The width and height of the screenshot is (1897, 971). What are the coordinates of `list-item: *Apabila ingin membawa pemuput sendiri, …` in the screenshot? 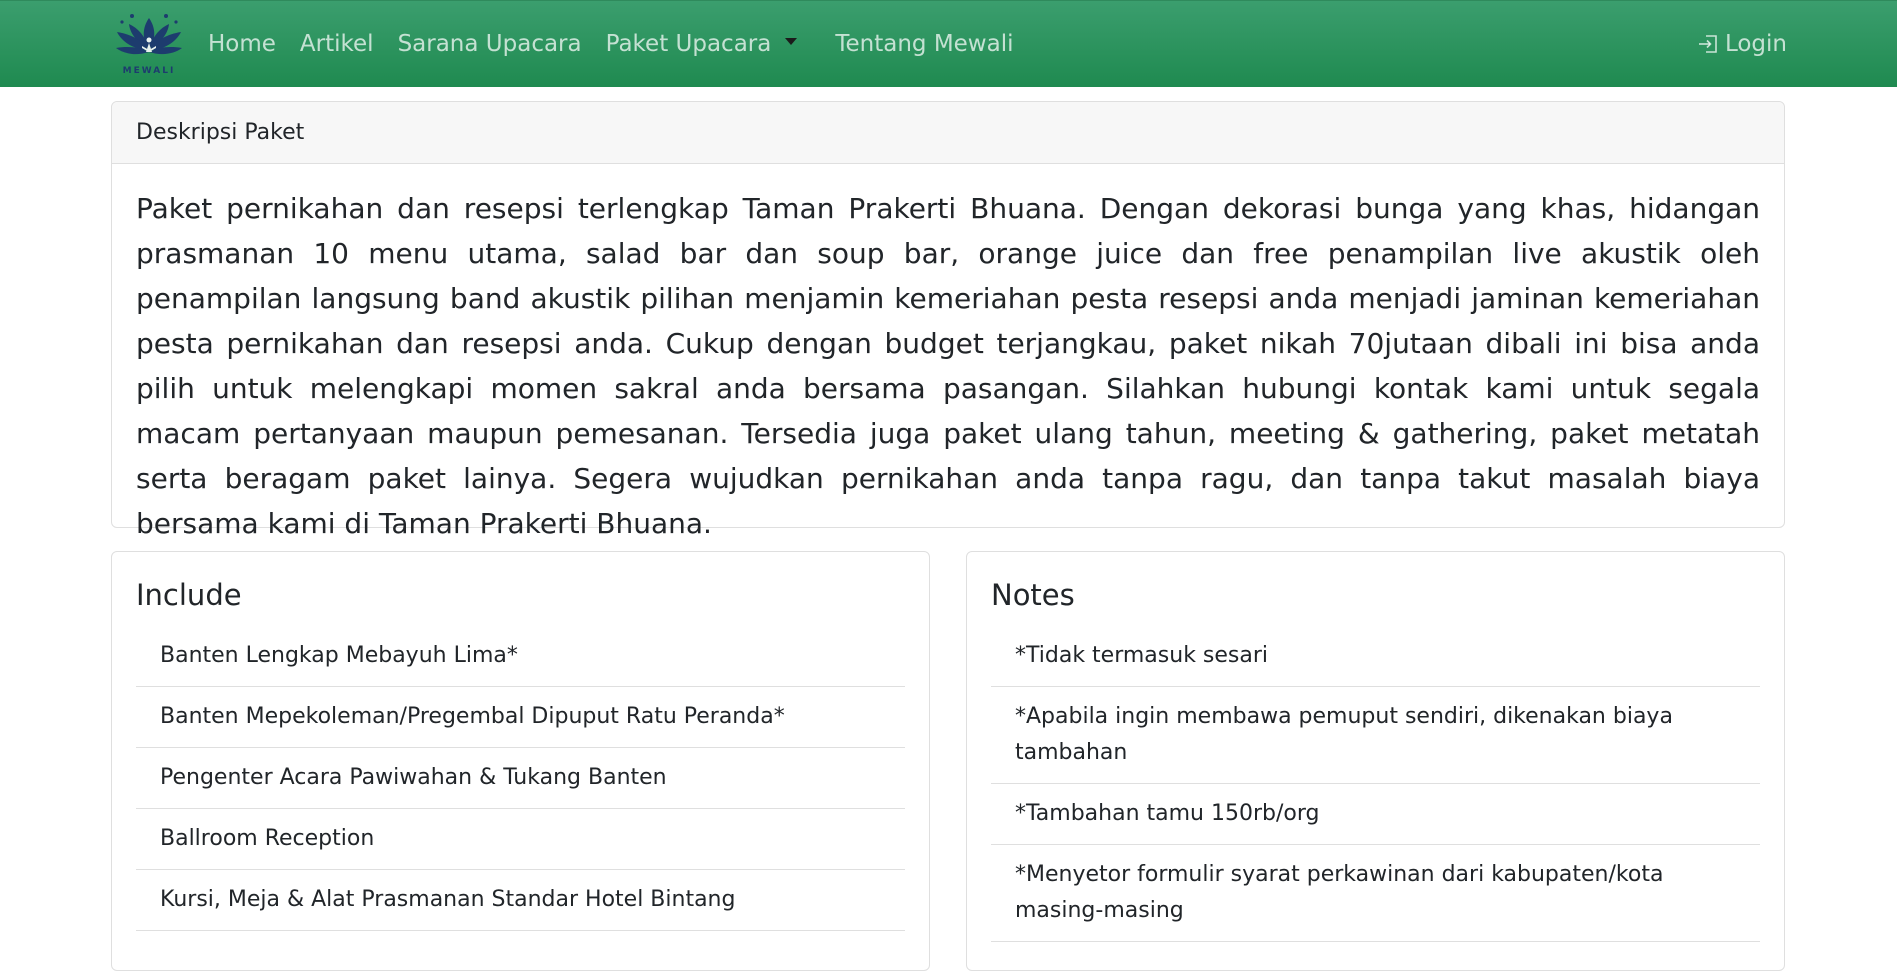 It's located at (1375, 735).